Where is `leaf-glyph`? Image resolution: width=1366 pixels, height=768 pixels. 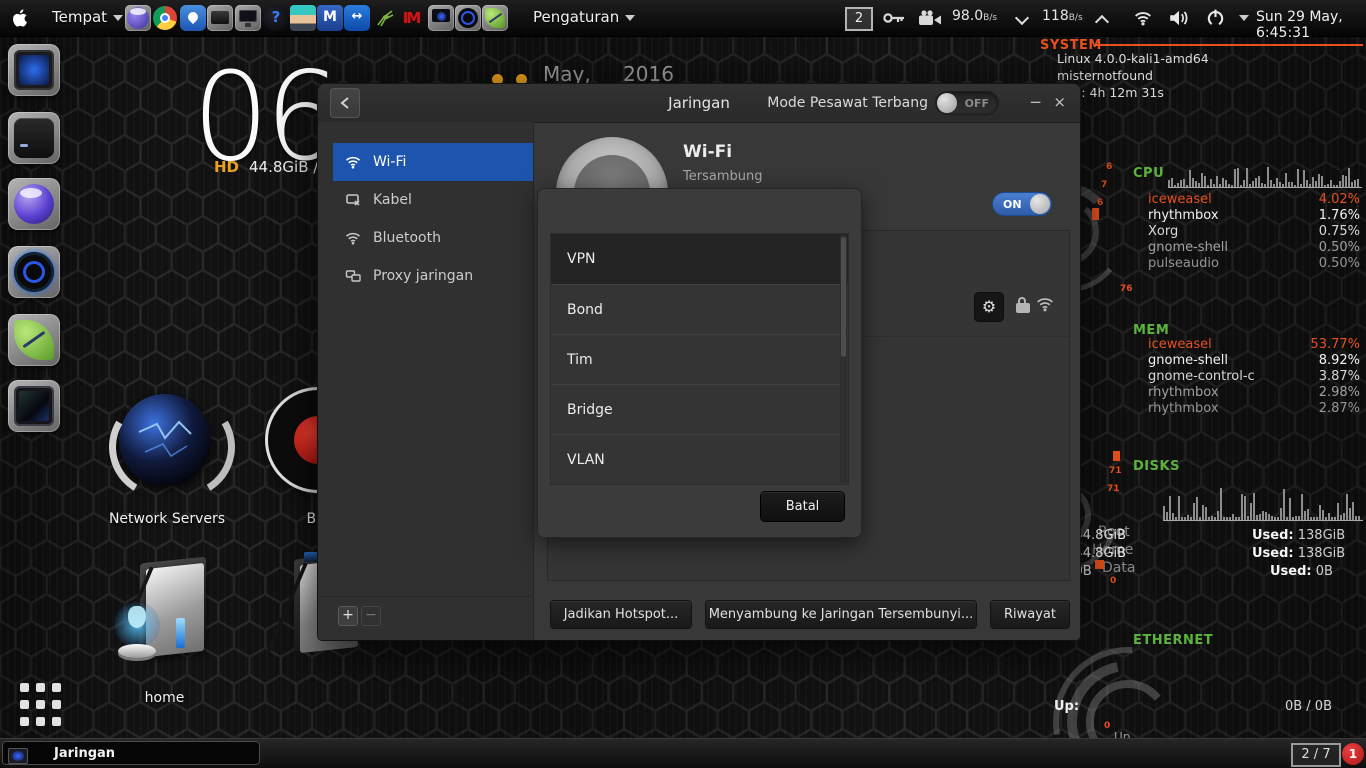 leaf-glyph is located at coordinates (34, 340).